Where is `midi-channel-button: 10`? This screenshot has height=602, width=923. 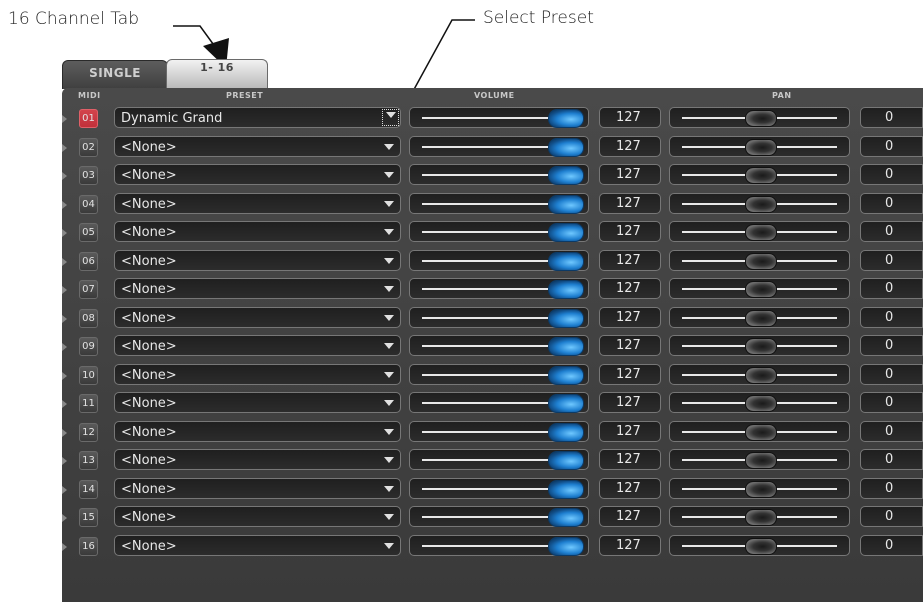
midi-channel-button: 10 is located at coordinates (88, 375).